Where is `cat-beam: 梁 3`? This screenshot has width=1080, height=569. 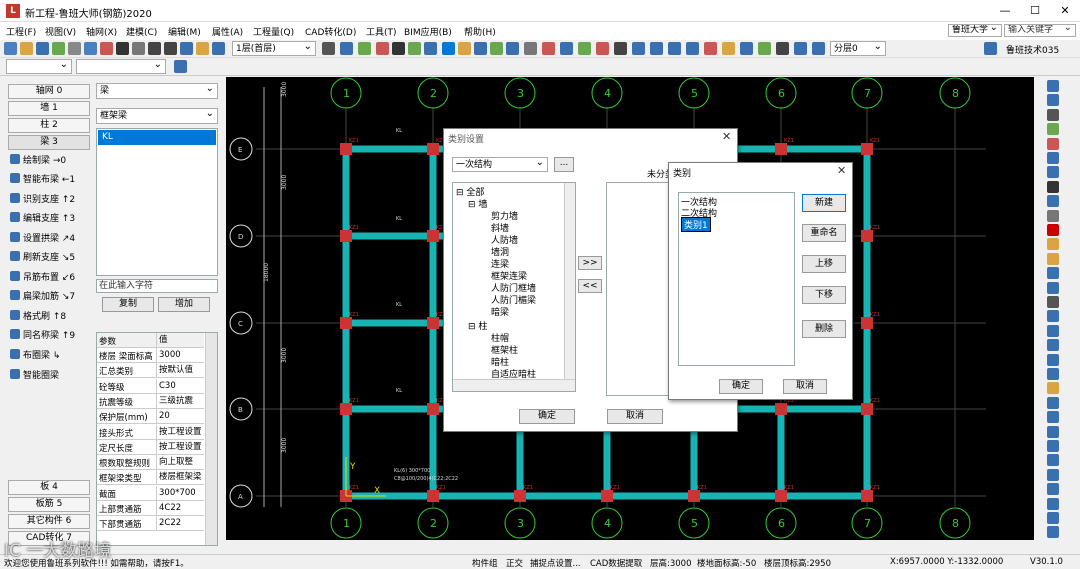 cat-beam: 梁 3 is located at coordinates (49, 142).